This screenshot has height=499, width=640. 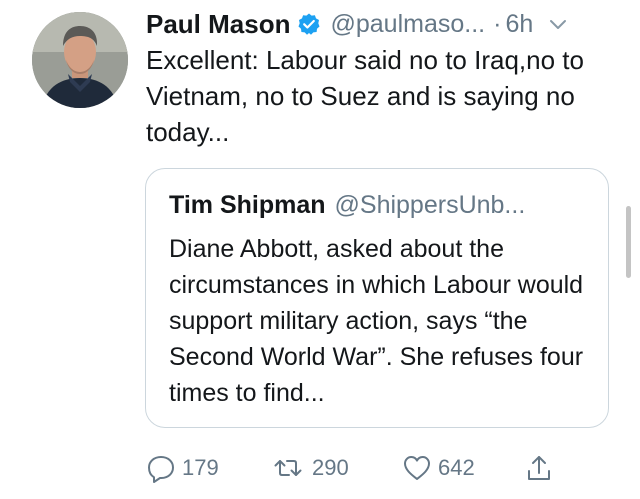 I want to click on reply-button: 179, so click(x=182, y=468).